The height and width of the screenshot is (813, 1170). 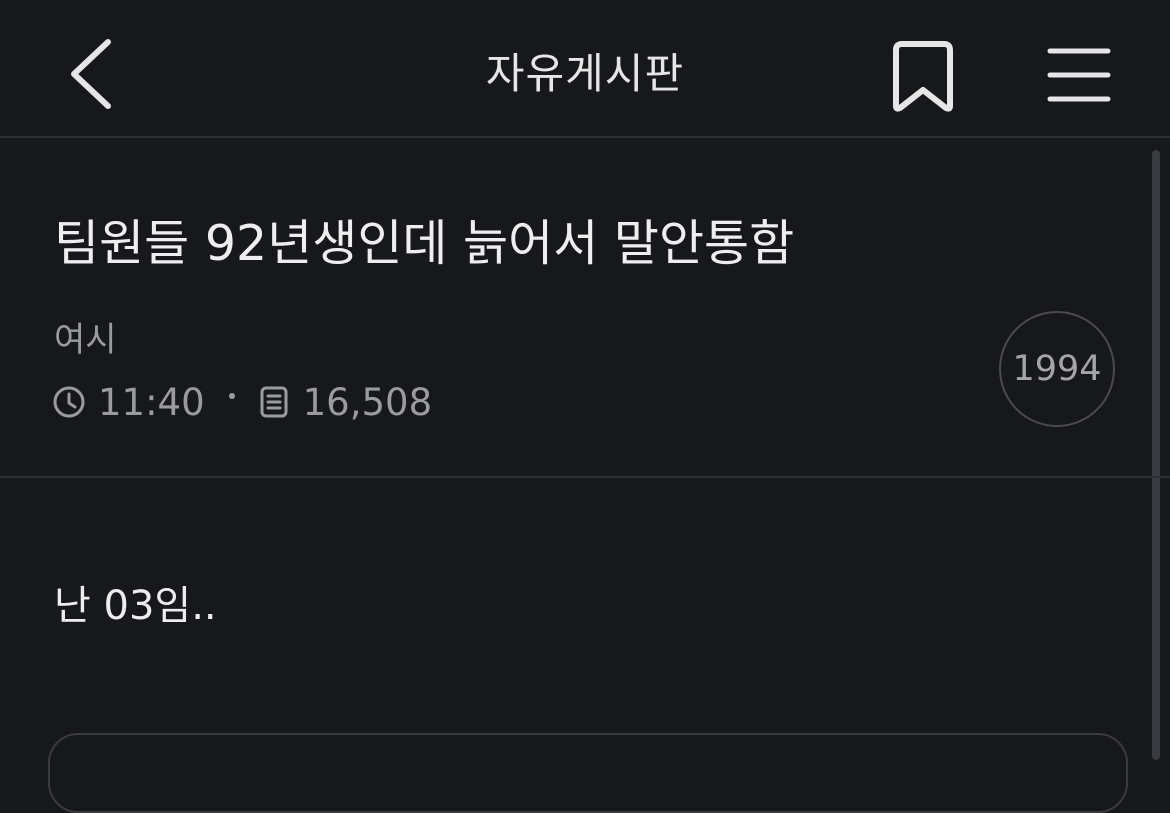 What do you see at coordinates (1079, 75) in the screenshot?
I see `hamburger-menu-icon` at bounding box center [1079, 75].